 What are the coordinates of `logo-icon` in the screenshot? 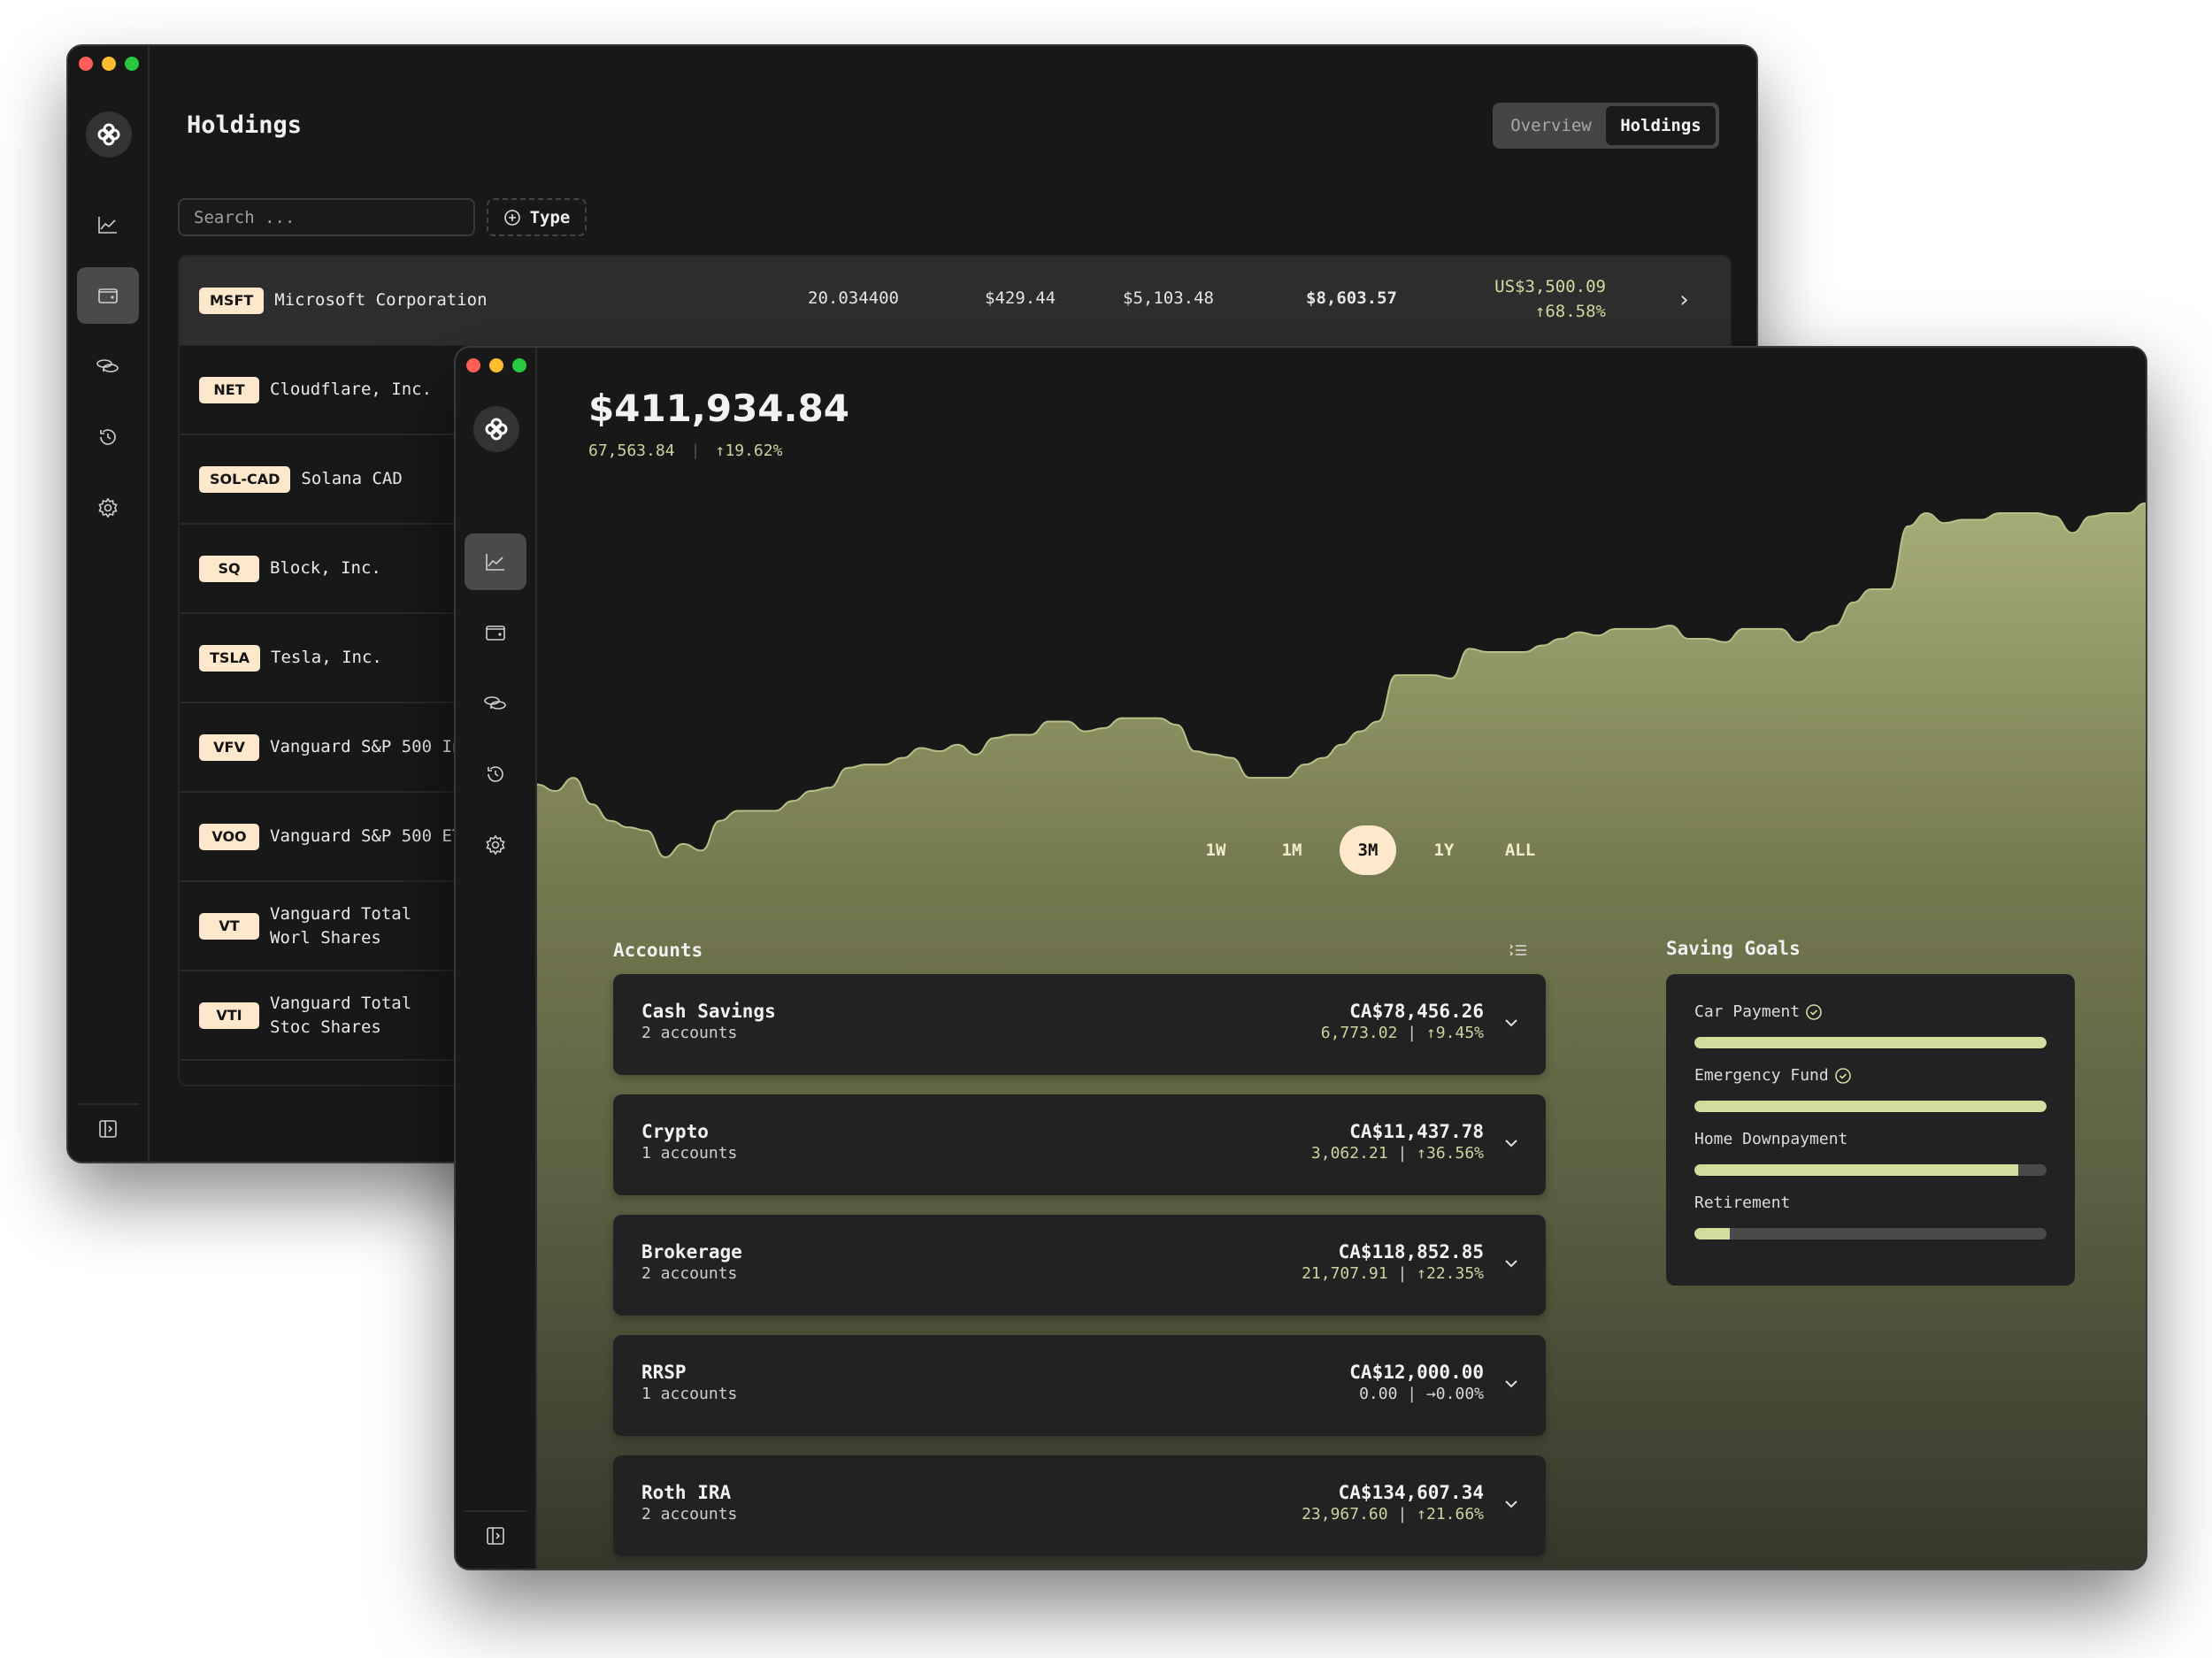 It's located at (497, 430).